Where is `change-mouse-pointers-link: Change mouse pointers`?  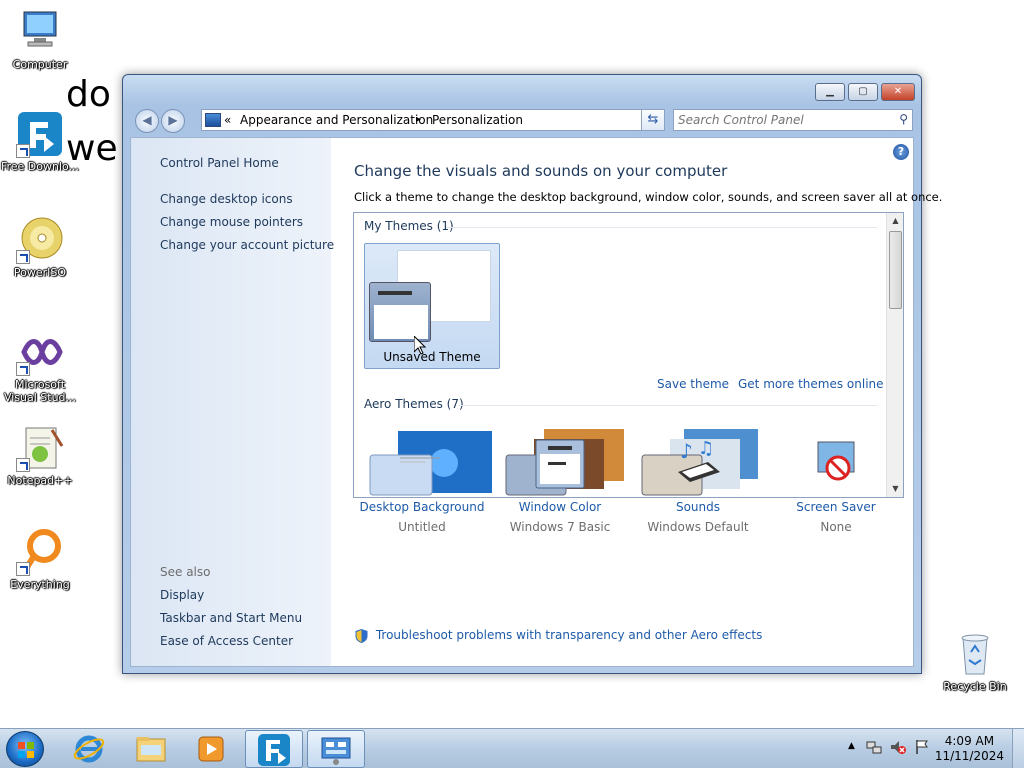 change-mouse-pointers-link: Change mouse pointers is located at coordinates (231, 222).